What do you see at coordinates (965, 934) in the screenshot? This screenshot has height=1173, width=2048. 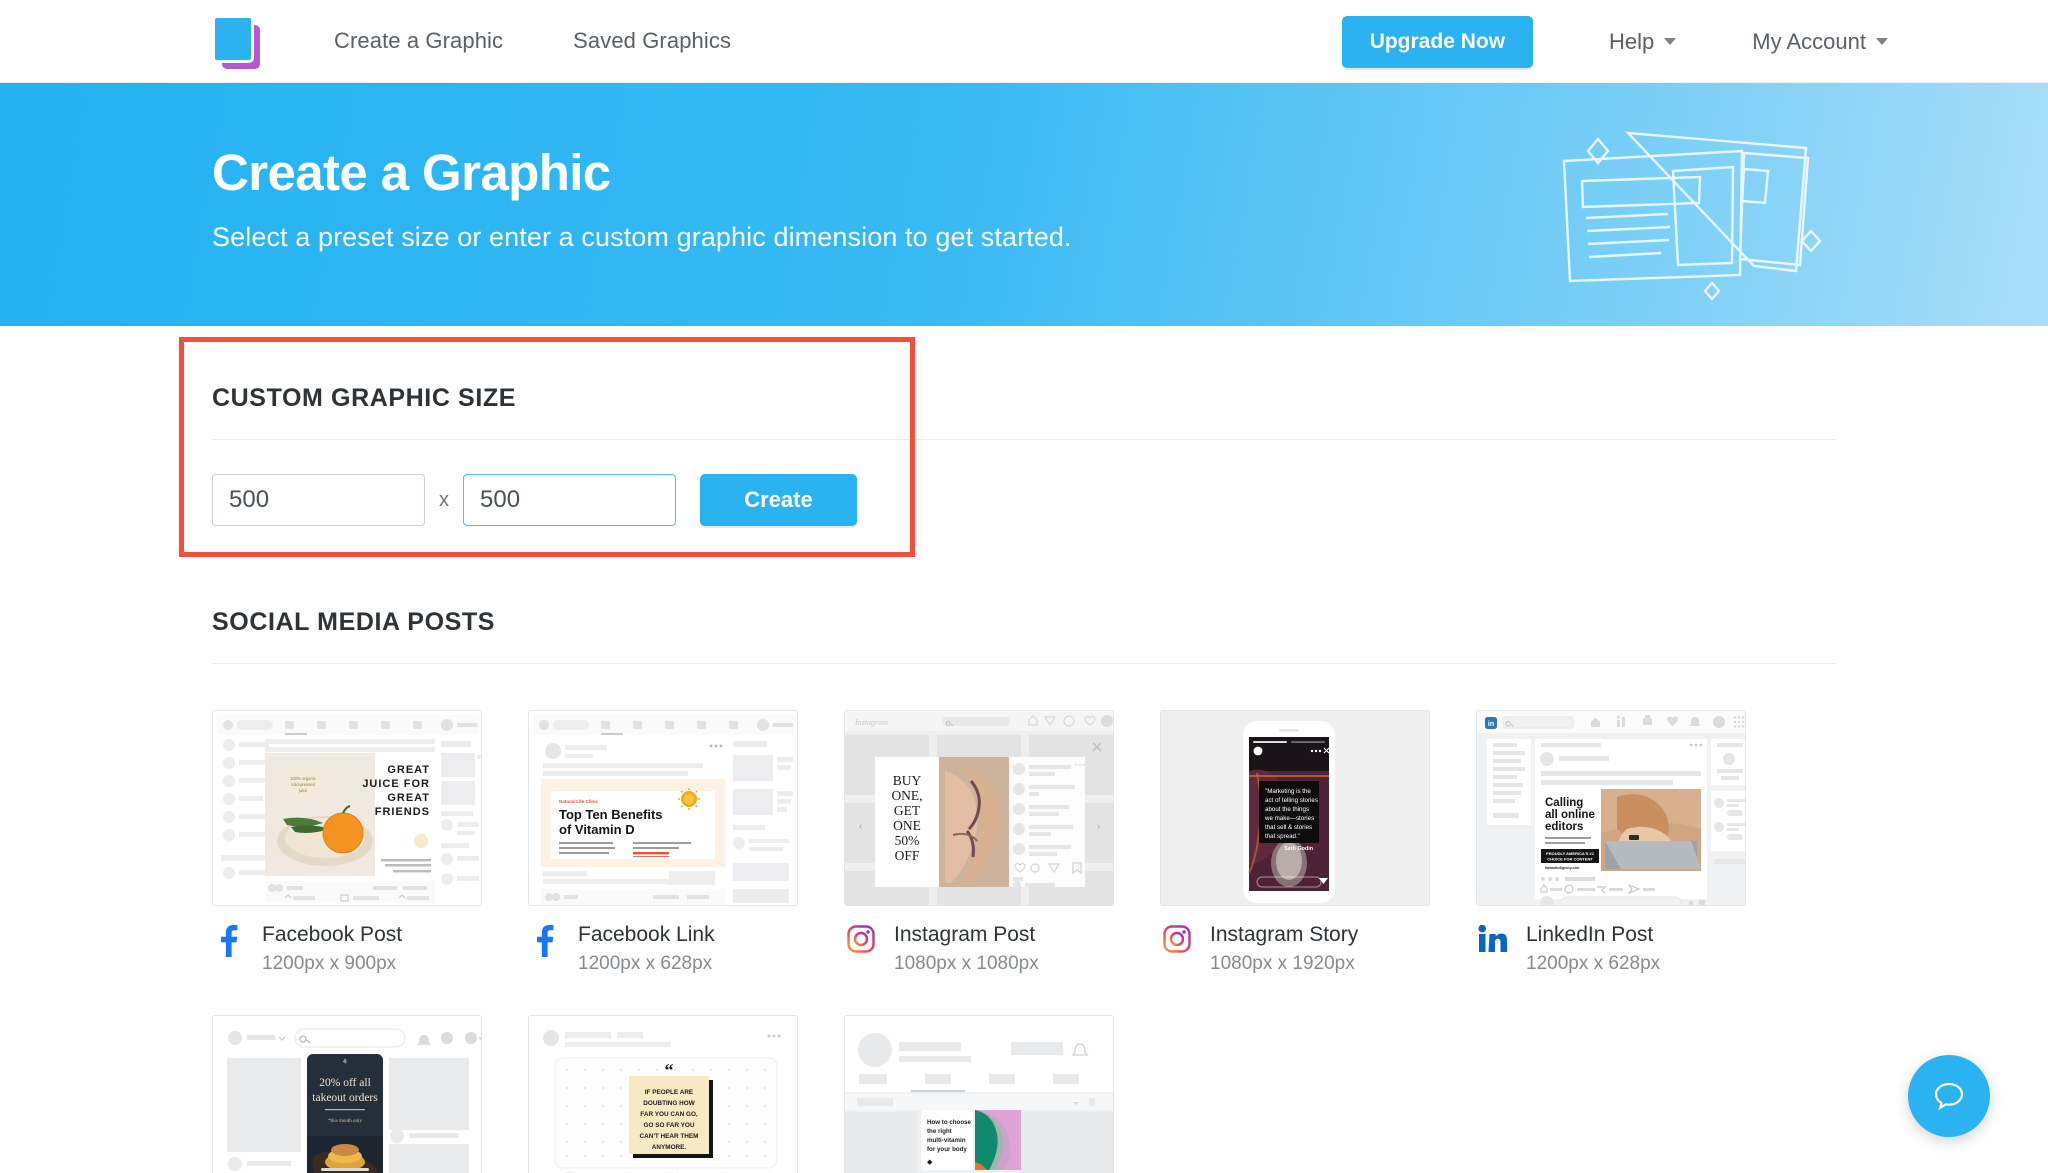 I see `card-title: Instagram Post` at bounding box center [965, 934].